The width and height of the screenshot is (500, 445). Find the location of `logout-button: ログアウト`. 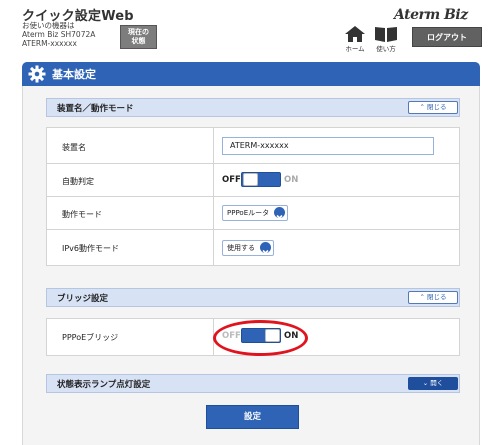

logout-button: ログアウト is located at coordinates (447, 37).